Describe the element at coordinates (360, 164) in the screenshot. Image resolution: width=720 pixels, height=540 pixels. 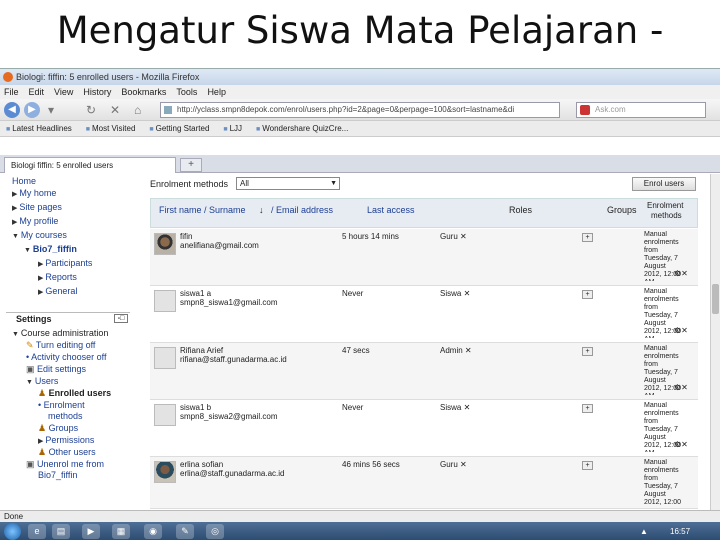
I see `tab-strip: Biologi fiffin: 5 enrolled users +` at that location.